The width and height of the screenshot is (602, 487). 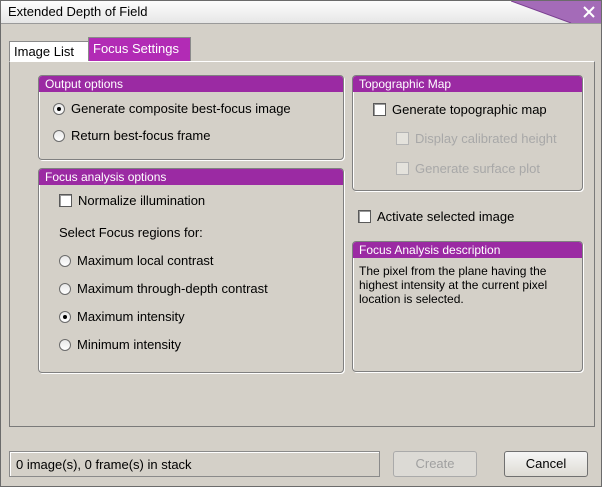 What do you see at coordinates (65, 200) in the screenshot?
I see `normalize-illumination-checkbox` at bounding box center [65, 200].